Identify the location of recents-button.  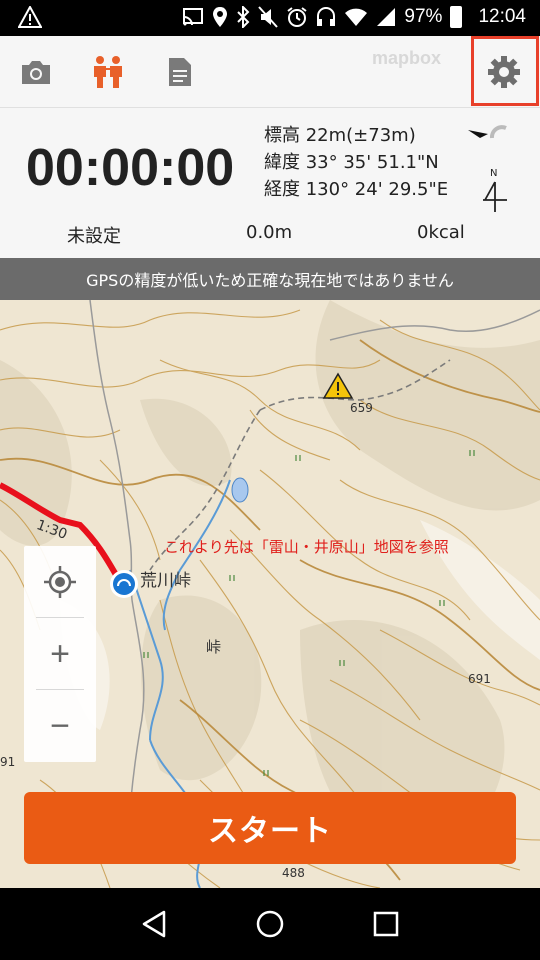
(386, 924).